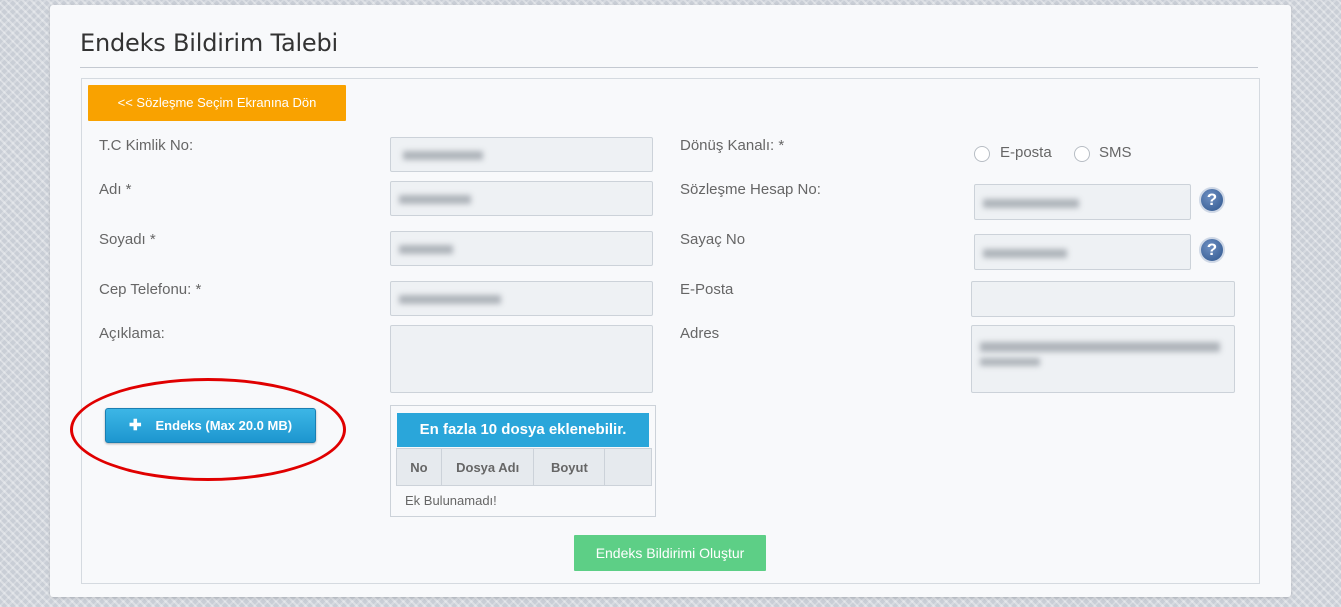 The height and width of the screenshot is (607, 1341). I want to click on column-header-empty, so click(628, 467).